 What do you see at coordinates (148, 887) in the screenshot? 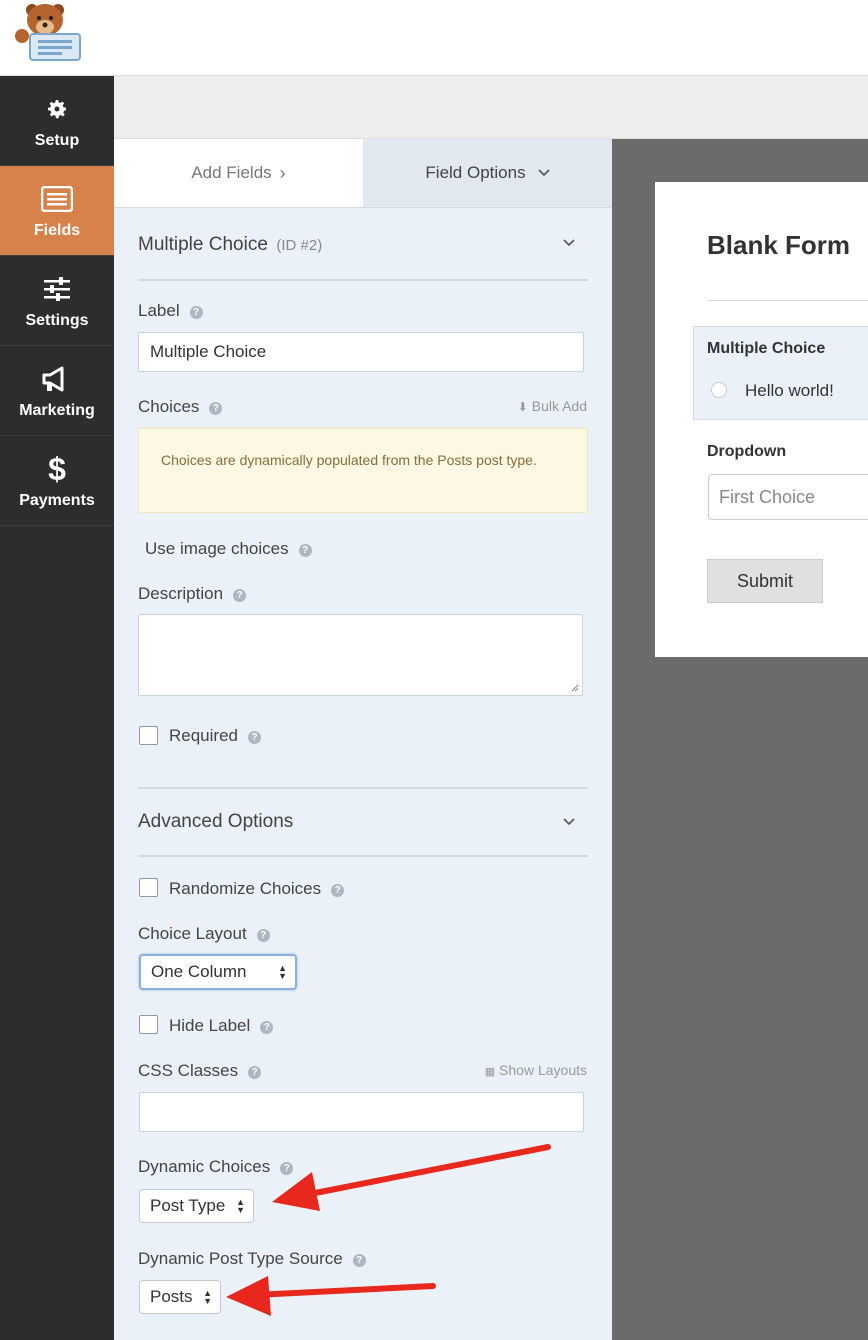
I see `randomize-checkbox` at bounding box center [148, 887].